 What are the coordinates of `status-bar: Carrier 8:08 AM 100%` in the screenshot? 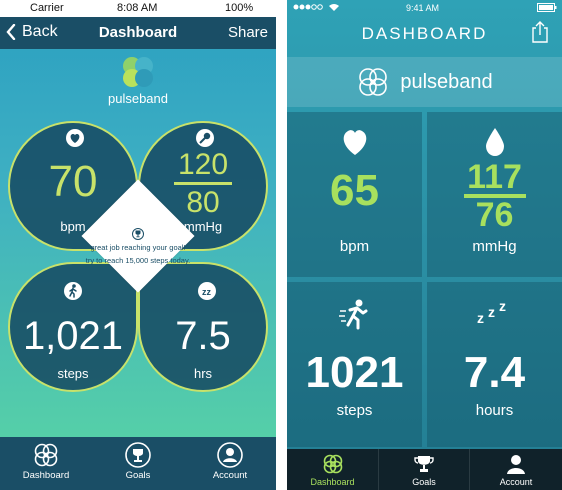 It's located at (138, 8).